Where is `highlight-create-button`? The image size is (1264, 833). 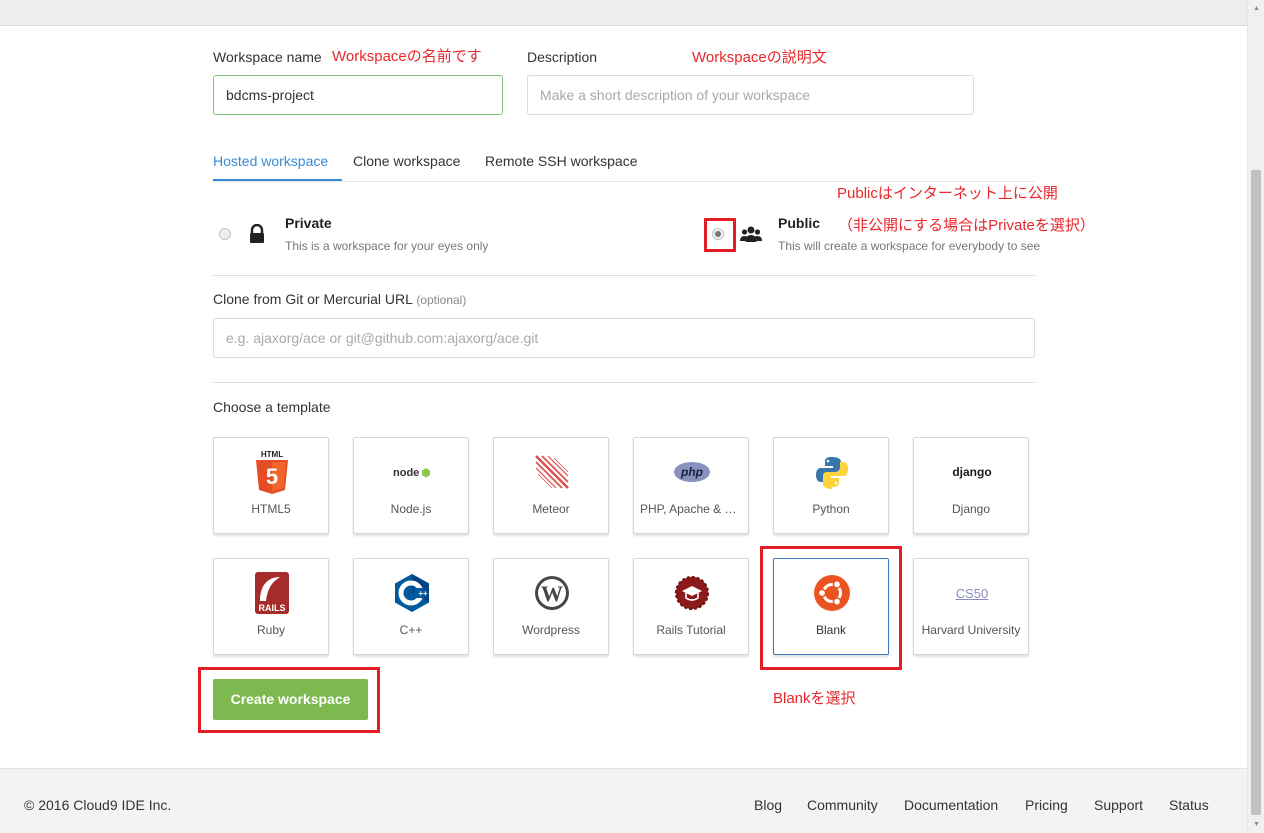 highlight-create-button is located at coordinates (289, 700).